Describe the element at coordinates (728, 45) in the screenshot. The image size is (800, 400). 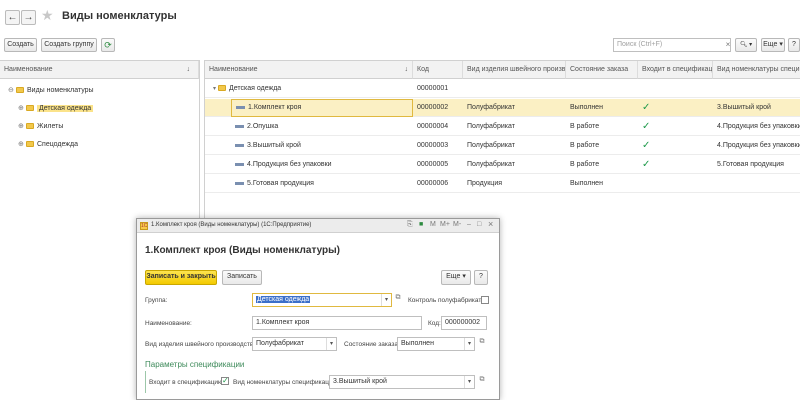
I see `clear-search-icon: ×` at that location.